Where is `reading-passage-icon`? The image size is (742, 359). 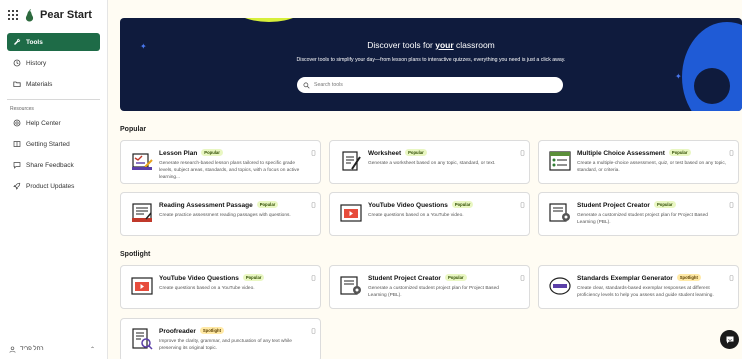 reading-passage-icon is located at coordinates (142, 212).